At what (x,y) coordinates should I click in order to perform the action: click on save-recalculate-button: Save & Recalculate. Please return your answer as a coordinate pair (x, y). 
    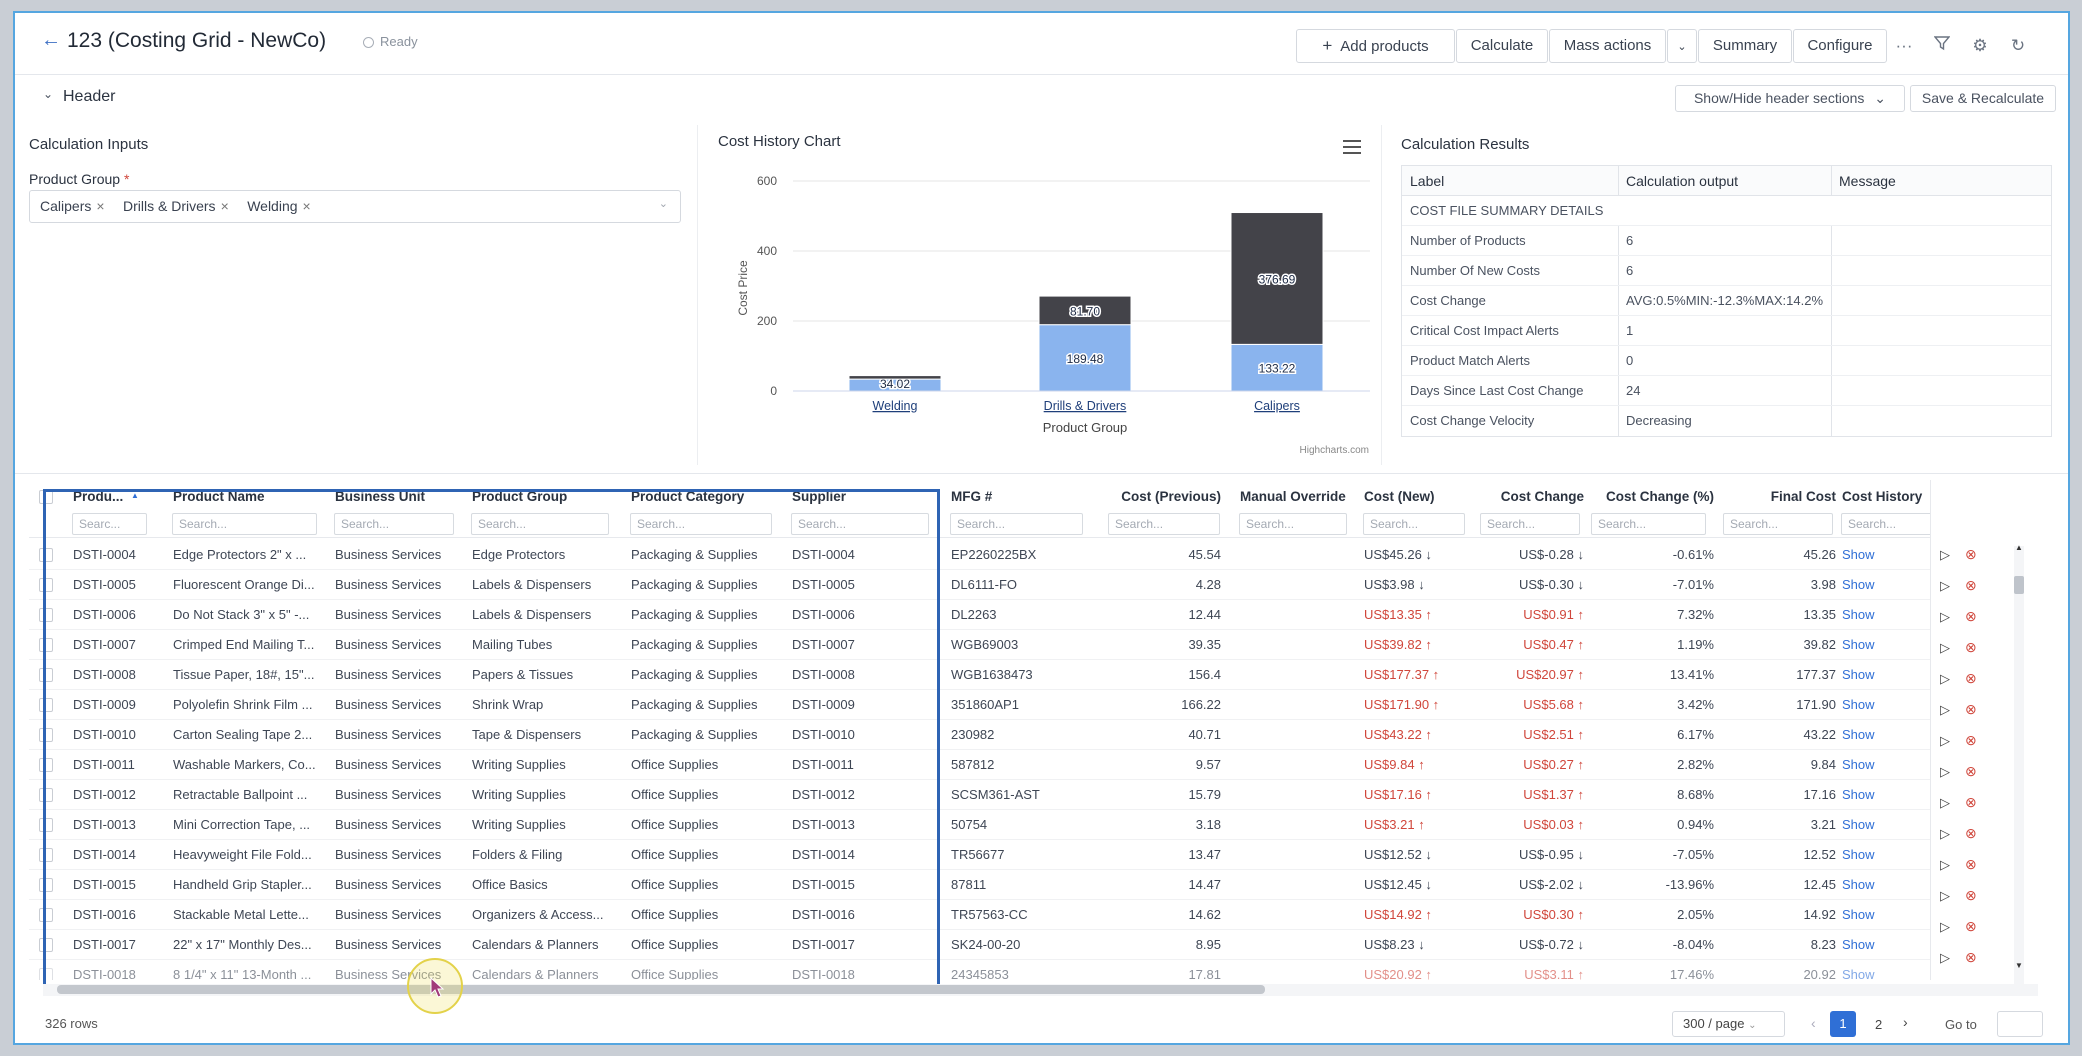
    Looking at the image, I should click on (1983, 98).